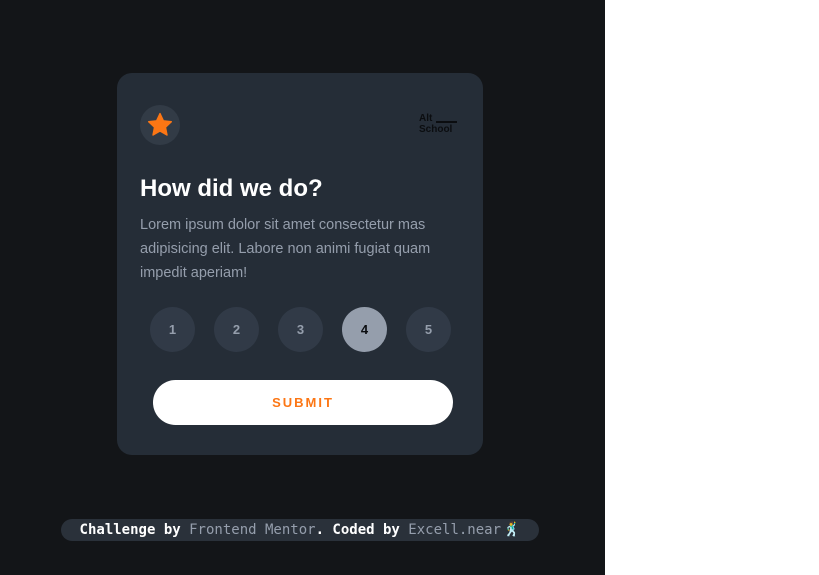 This screenshot has width=819, height=575. What do you see at coordinates (130, 530) in the screenshot?
I see `attribution-prefix: Challenge by` at bounding box center [130, 530].